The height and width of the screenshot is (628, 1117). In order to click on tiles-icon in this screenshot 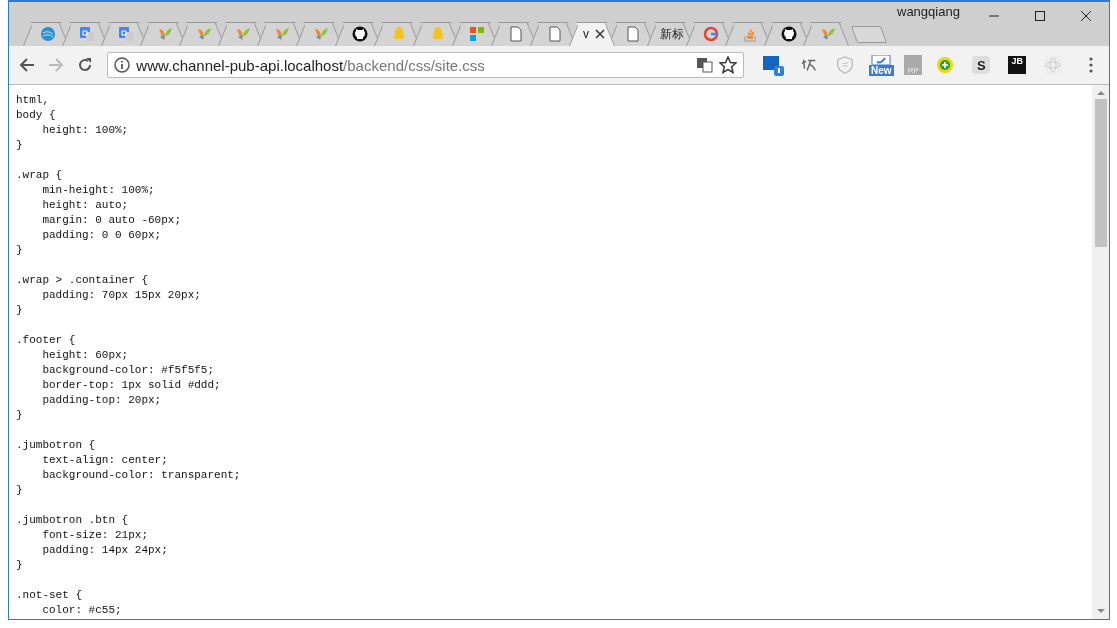, I will do `click(477, 34)`.